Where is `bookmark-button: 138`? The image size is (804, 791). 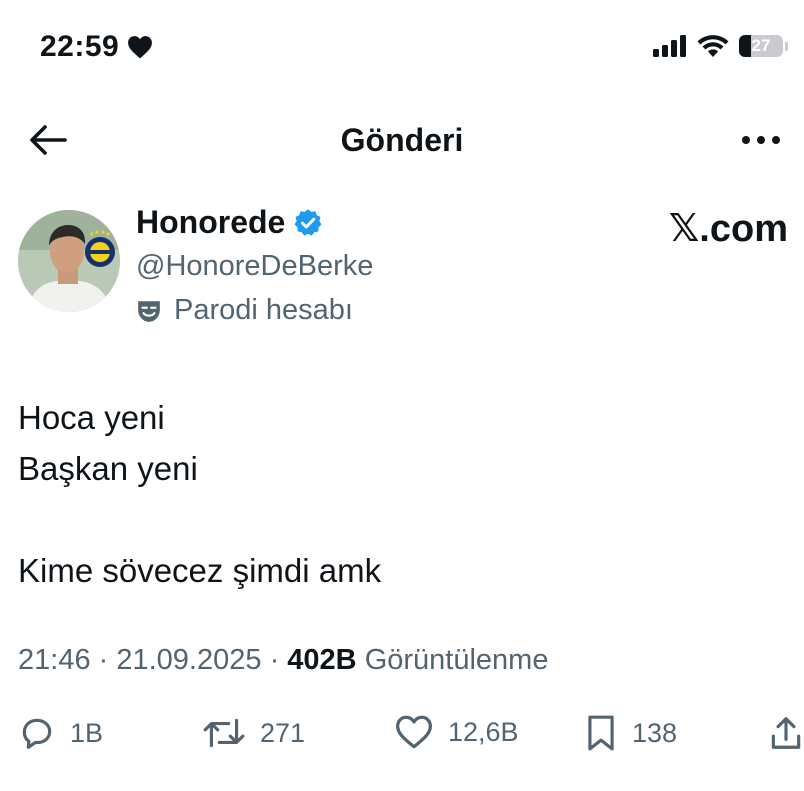 bookmark-button: 138 is located at coordinates (630, 733).